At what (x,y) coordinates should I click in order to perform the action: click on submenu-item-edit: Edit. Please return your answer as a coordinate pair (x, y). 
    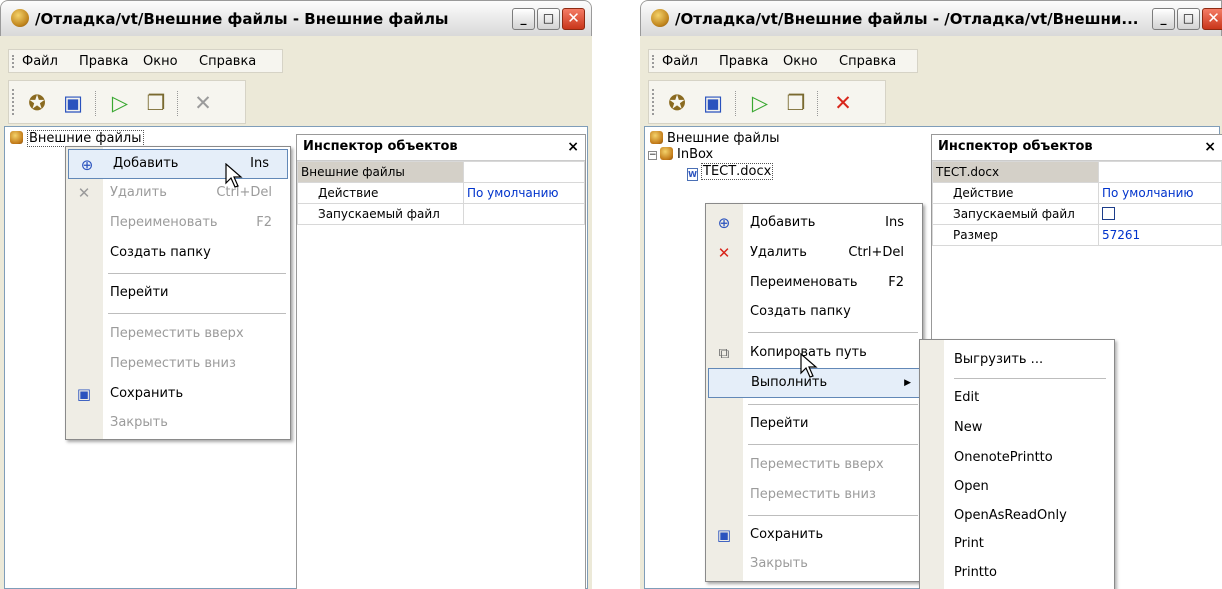
    Looking at the image, I should click on (966, 397).